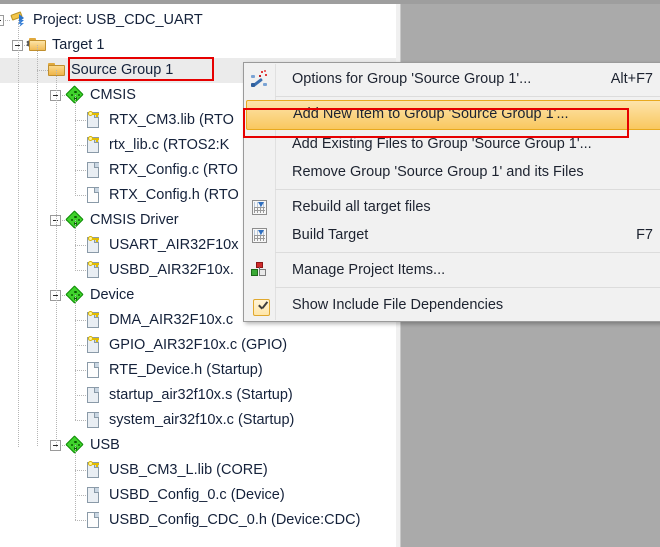 The width and height of the screenshot is (660, 547). I want to click on menu-item: Rebuild all target files, so click(452, 207).